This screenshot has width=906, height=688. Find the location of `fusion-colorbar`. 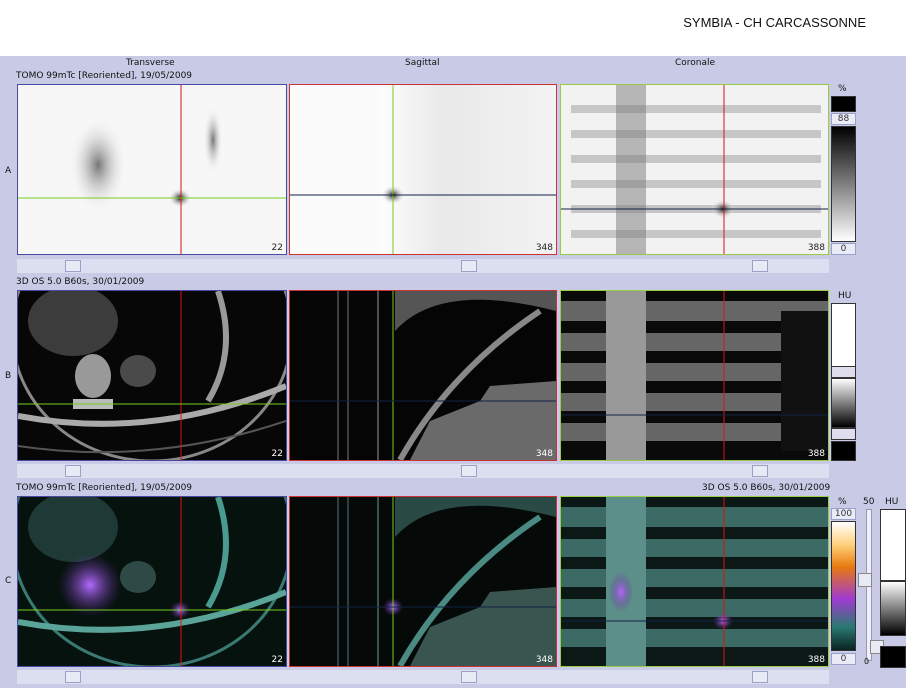

fusion-colorbar is located at coordinates (843, 586).